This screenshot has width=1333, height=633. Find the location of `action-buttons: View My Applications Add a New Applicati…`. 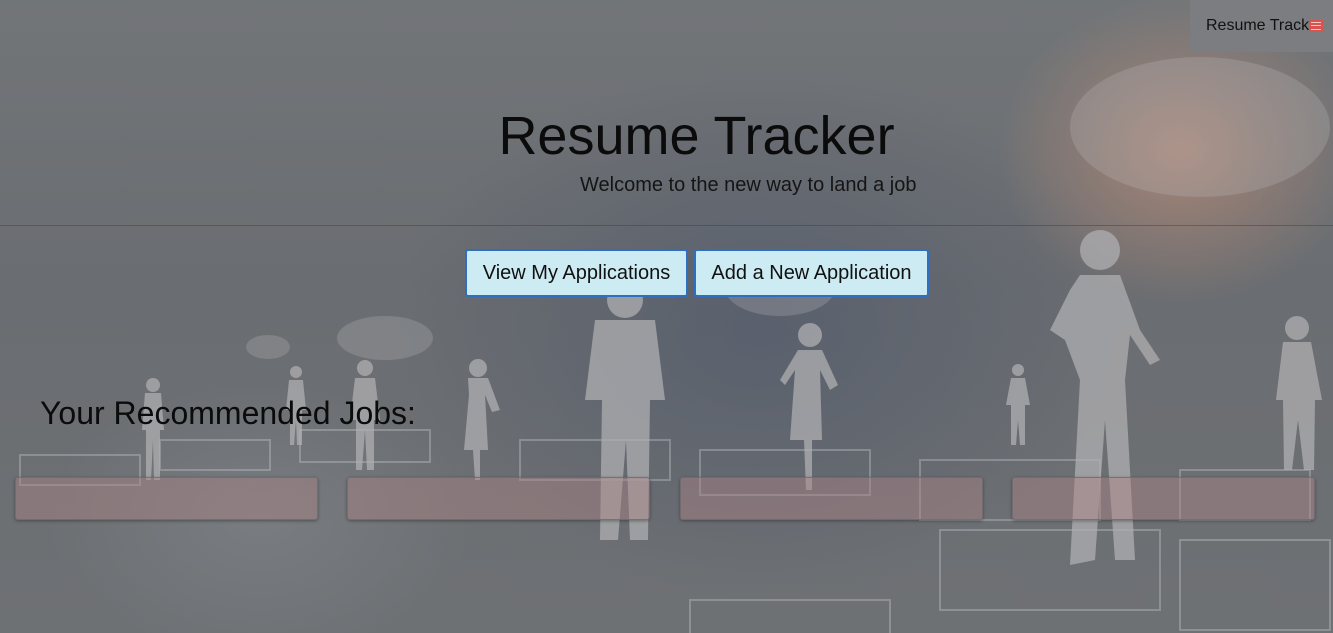

action-buttons: View My Applications Add a New Applicati… is located at coordinates (697, 273).